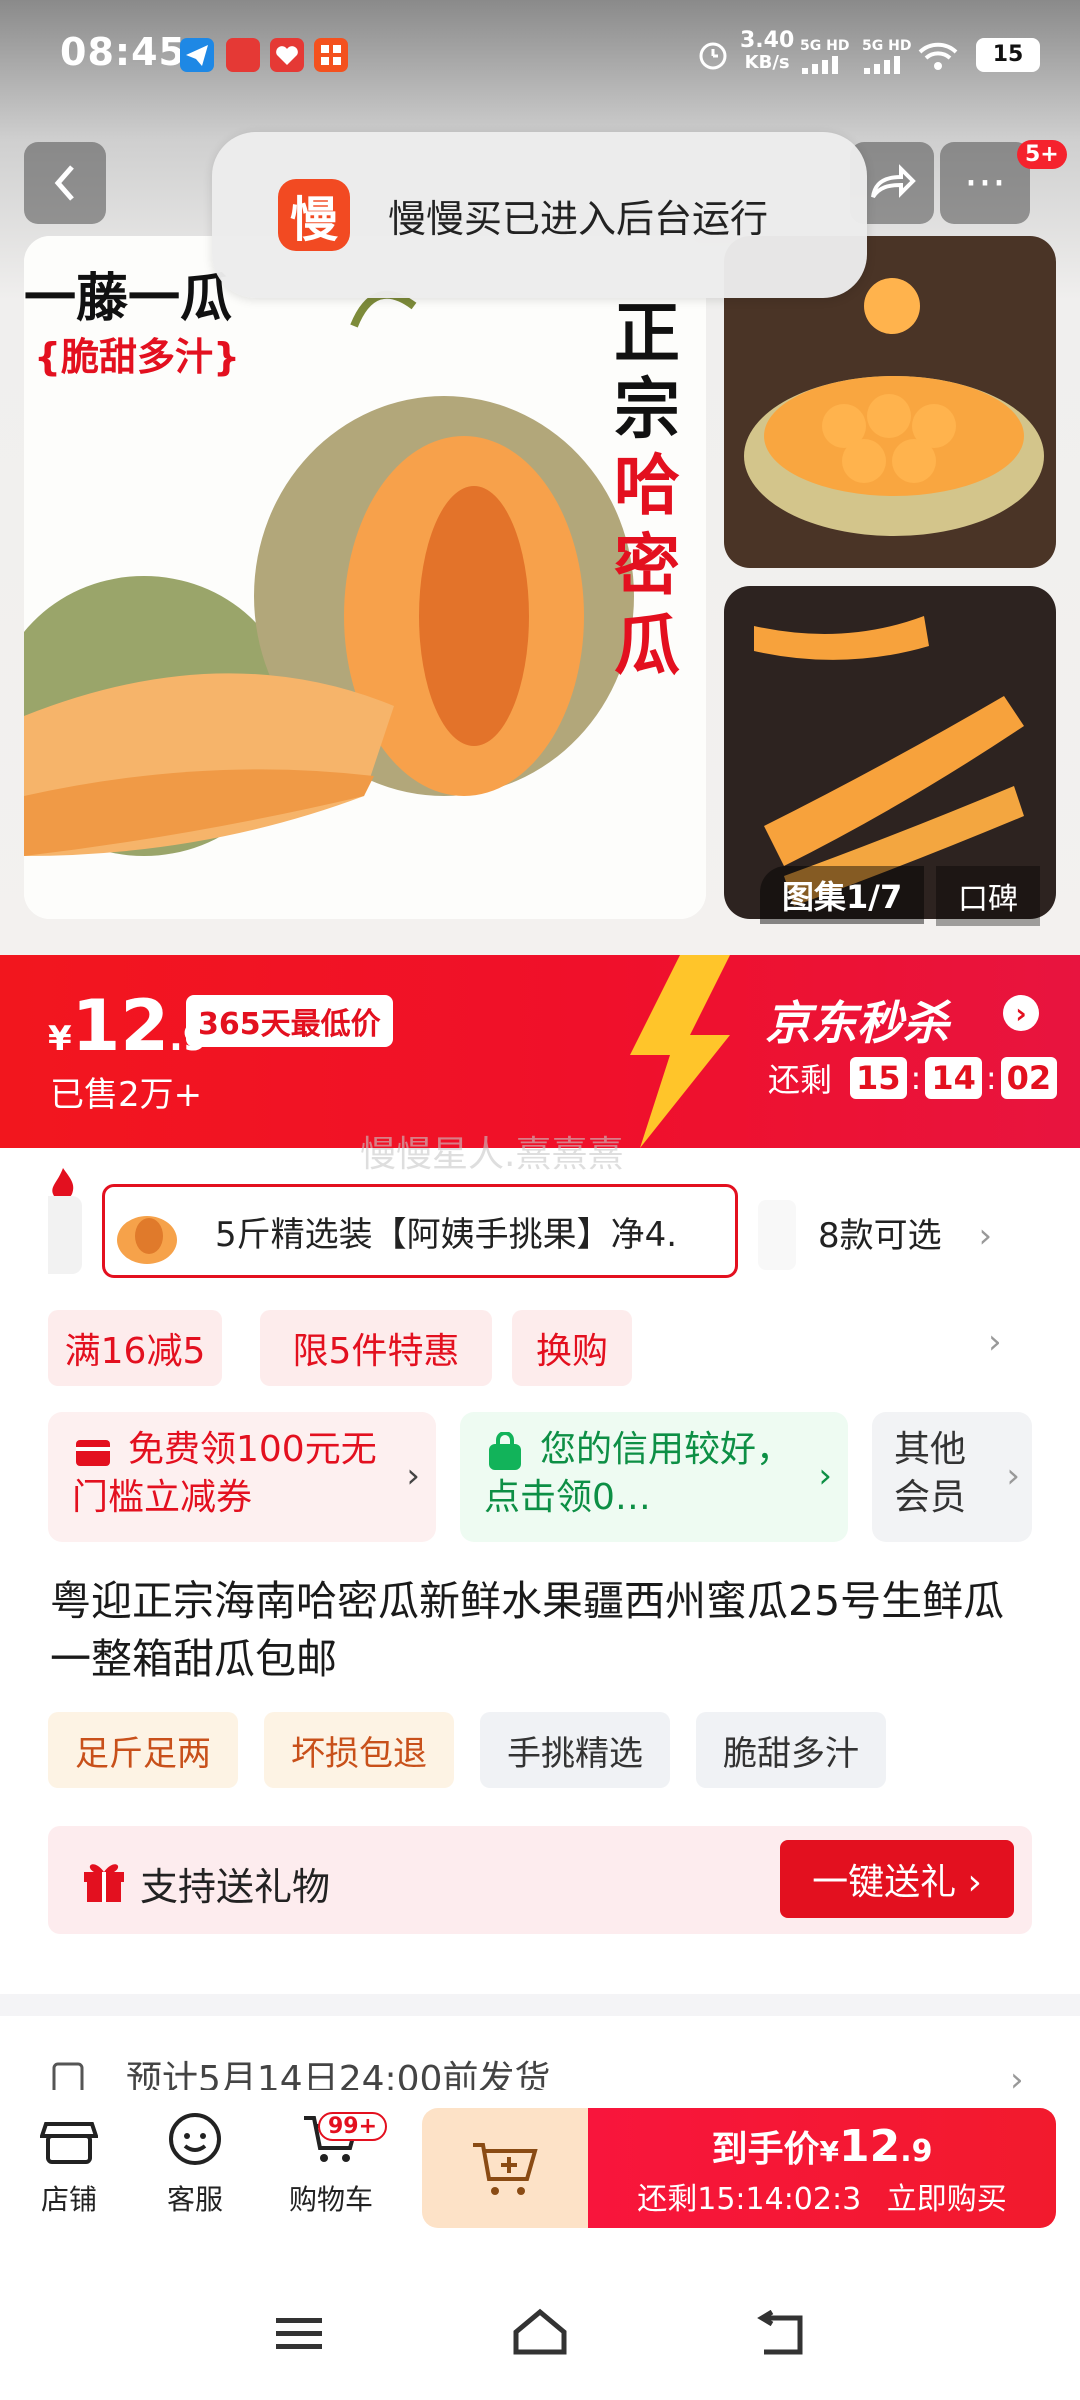 Image resolution: width=1080 pixels, height=2400 pixels. What do you see at coordinates (314, 215) in the screenshot?
I see `manmanmai-logo-icon: 慢` at bounding box center [314, 215].